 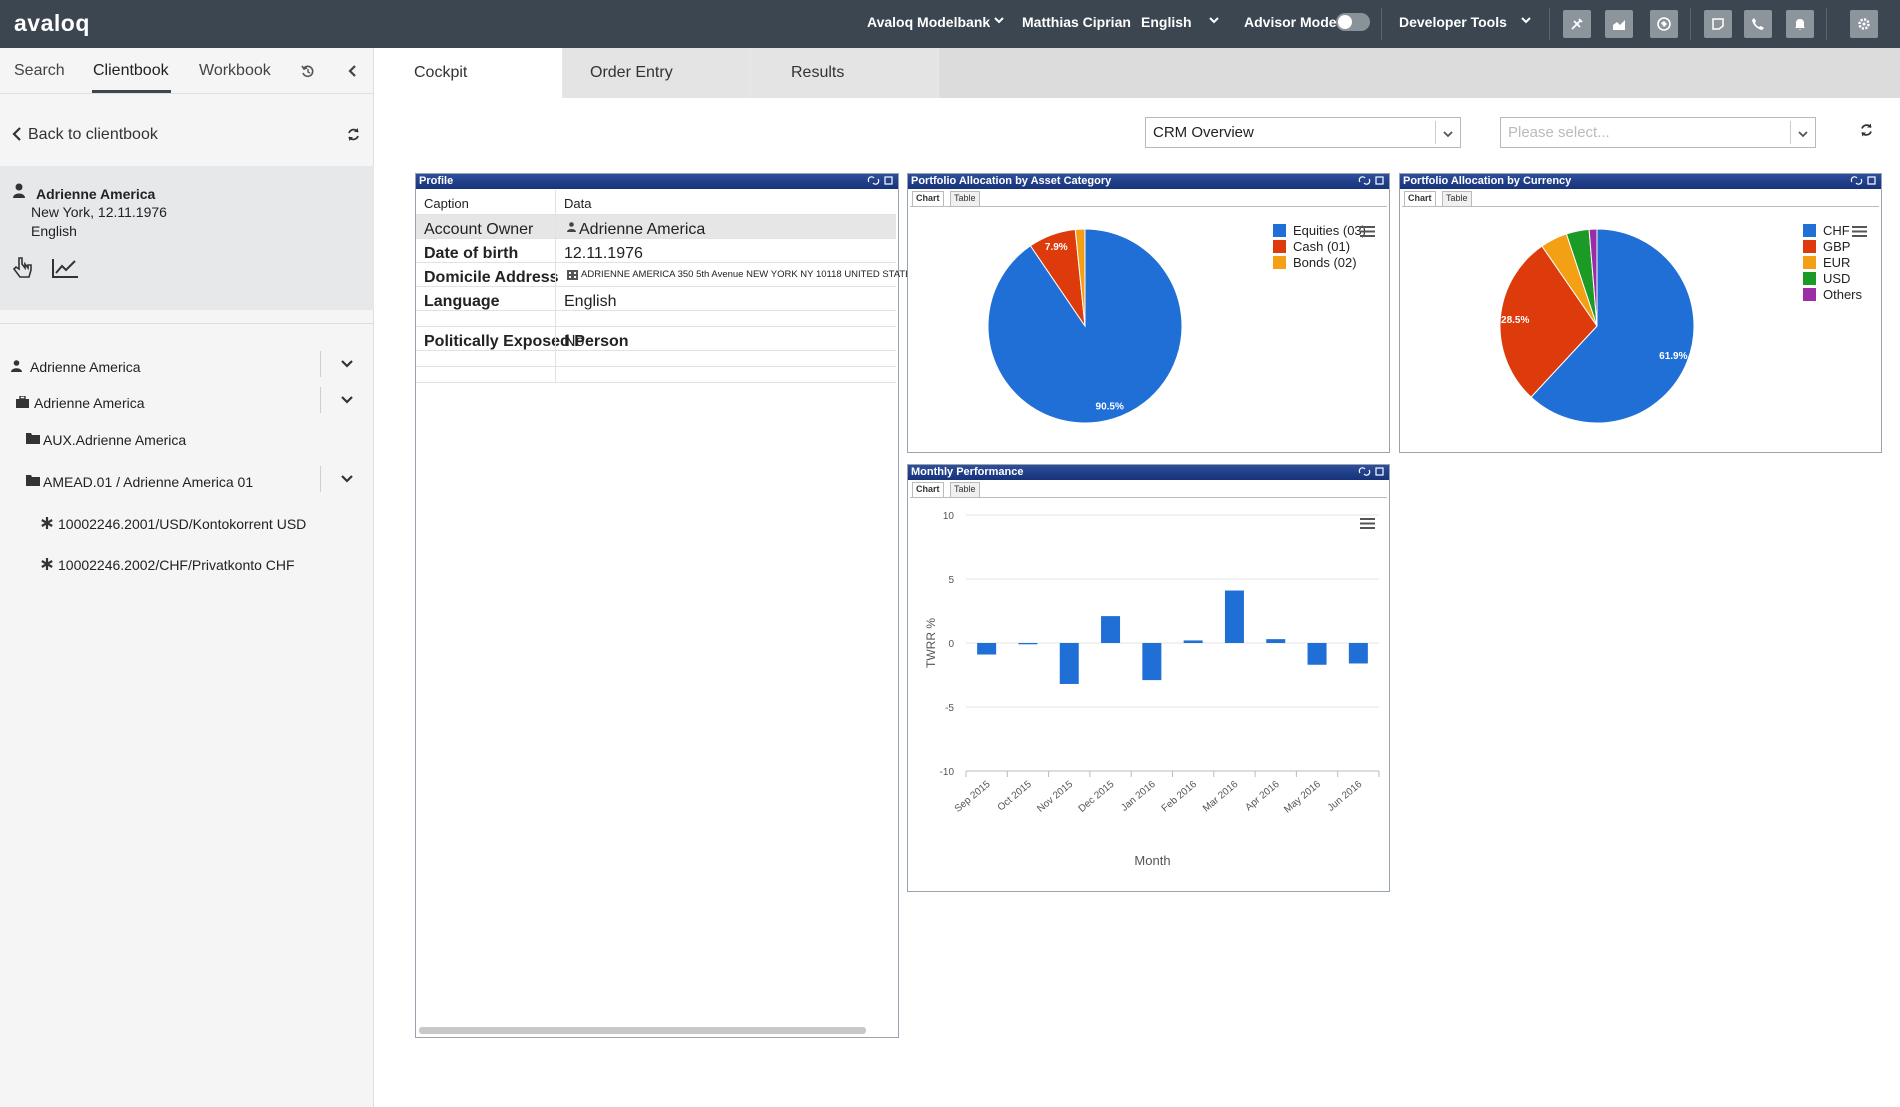 I want to click on notifications-button, so click(x=1800, y=24).